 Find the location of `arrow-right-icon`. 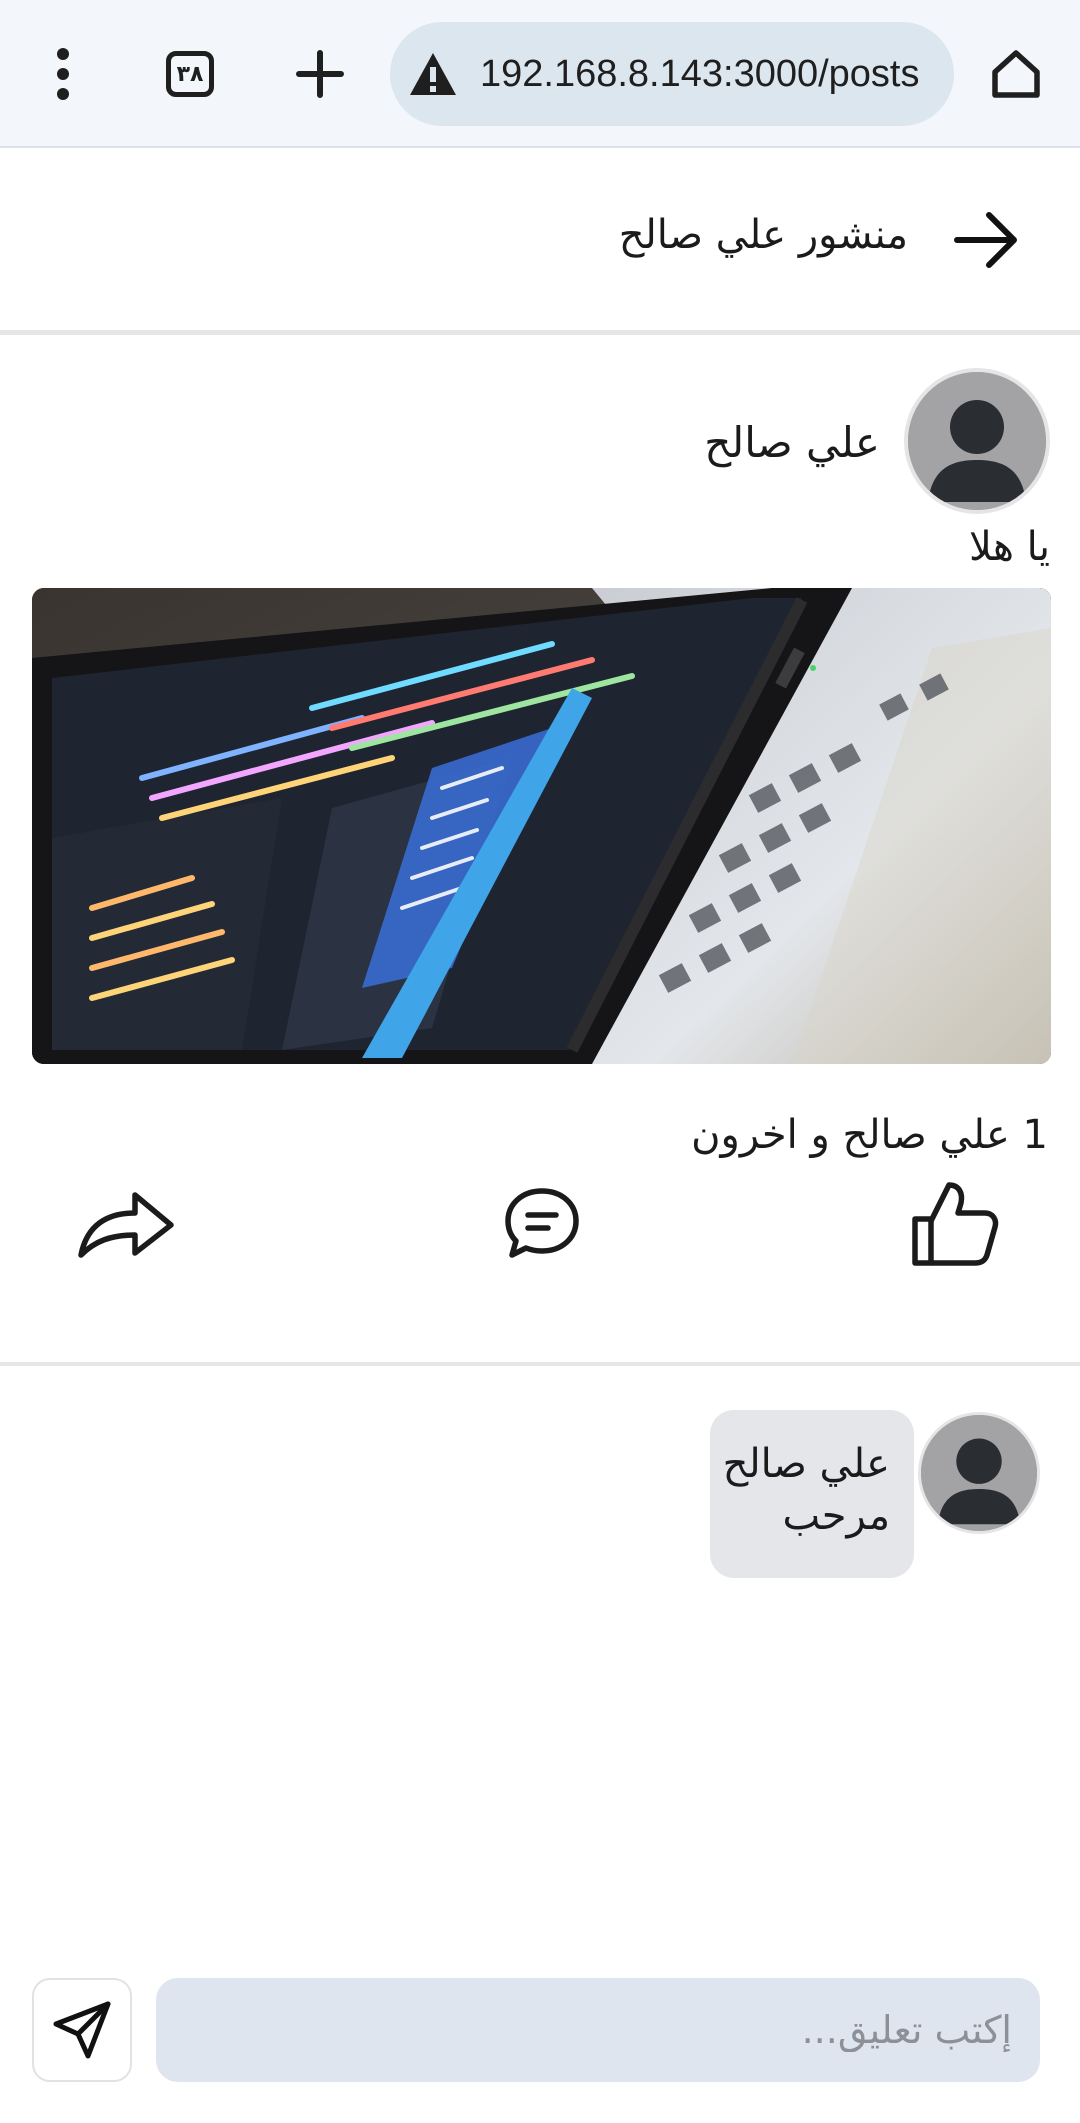

arrow-right-icon is located at coordinates (985, 240).